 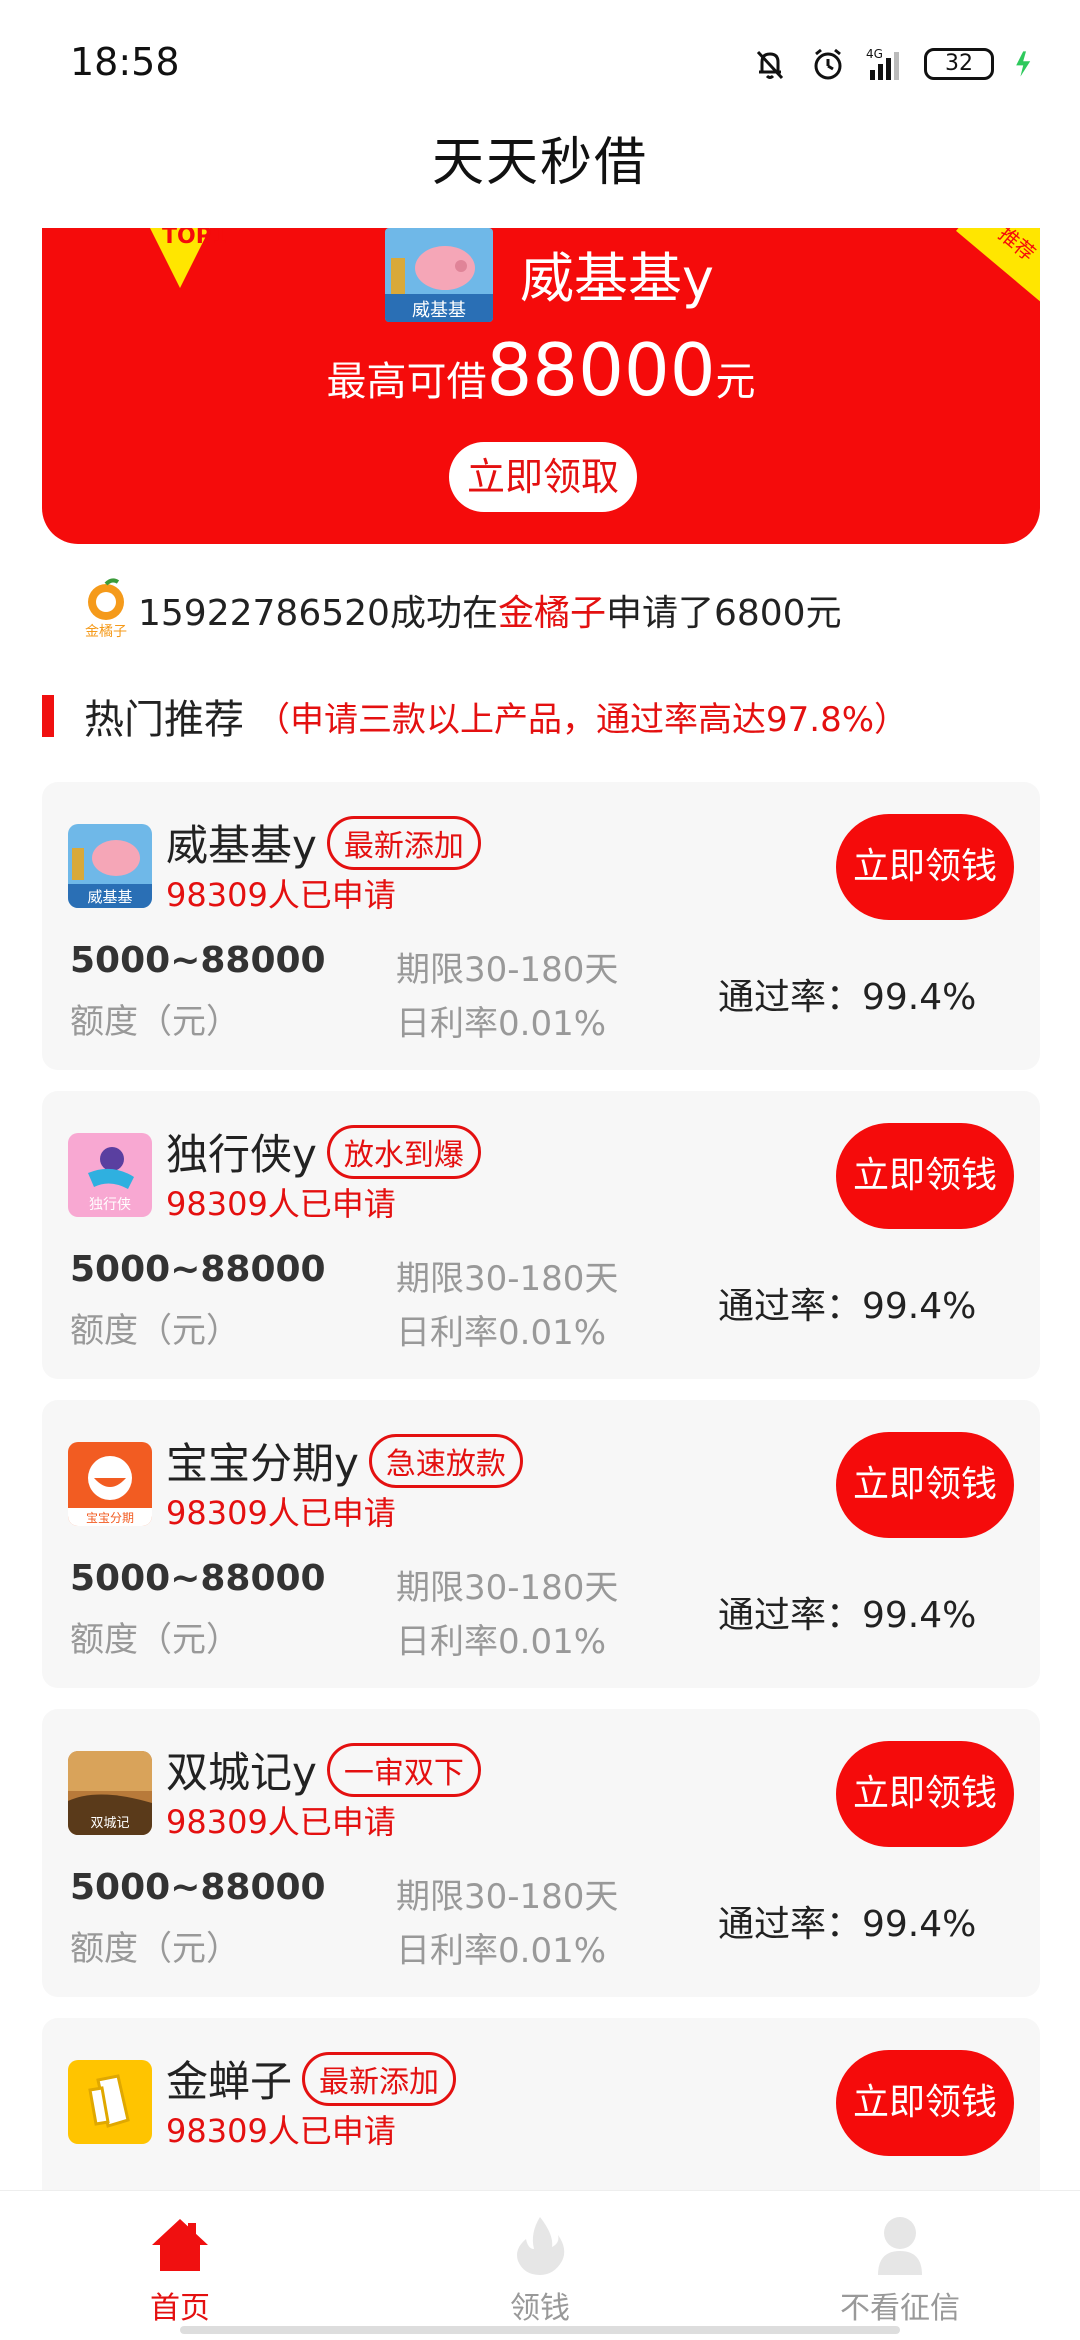 I want to click on banner-amount: 最高可借88000元, so click(x=541, y=370).